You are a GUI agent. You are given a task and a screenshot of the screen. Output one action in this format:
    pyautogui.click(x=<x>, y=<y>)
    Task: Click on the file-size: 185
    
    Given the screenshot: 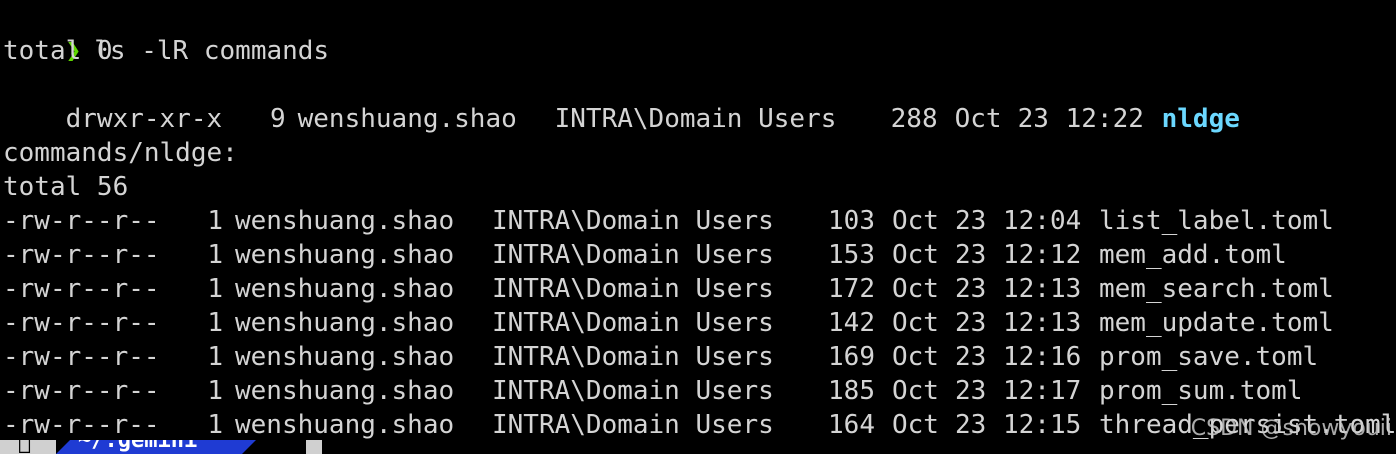 What is the action you would take?
    pyautogui.click(x=851, y=391)
    